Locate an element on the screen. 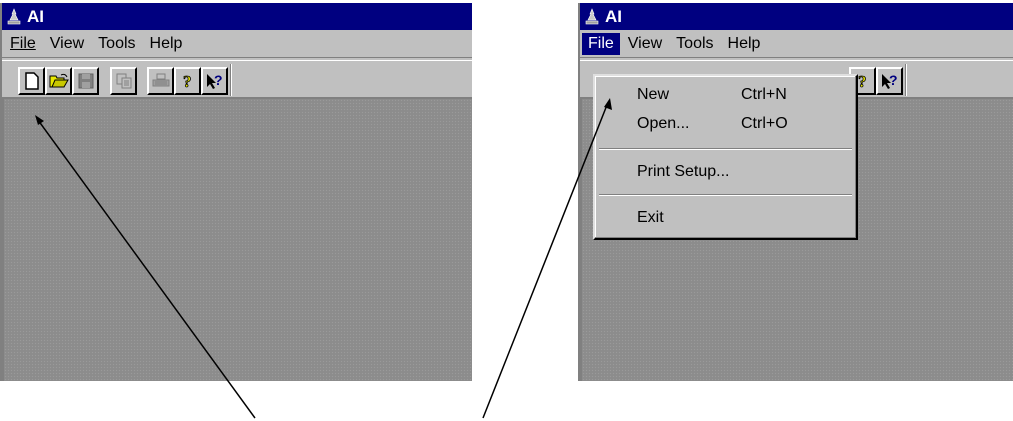  save-icon is located at coordinates (85, 81).